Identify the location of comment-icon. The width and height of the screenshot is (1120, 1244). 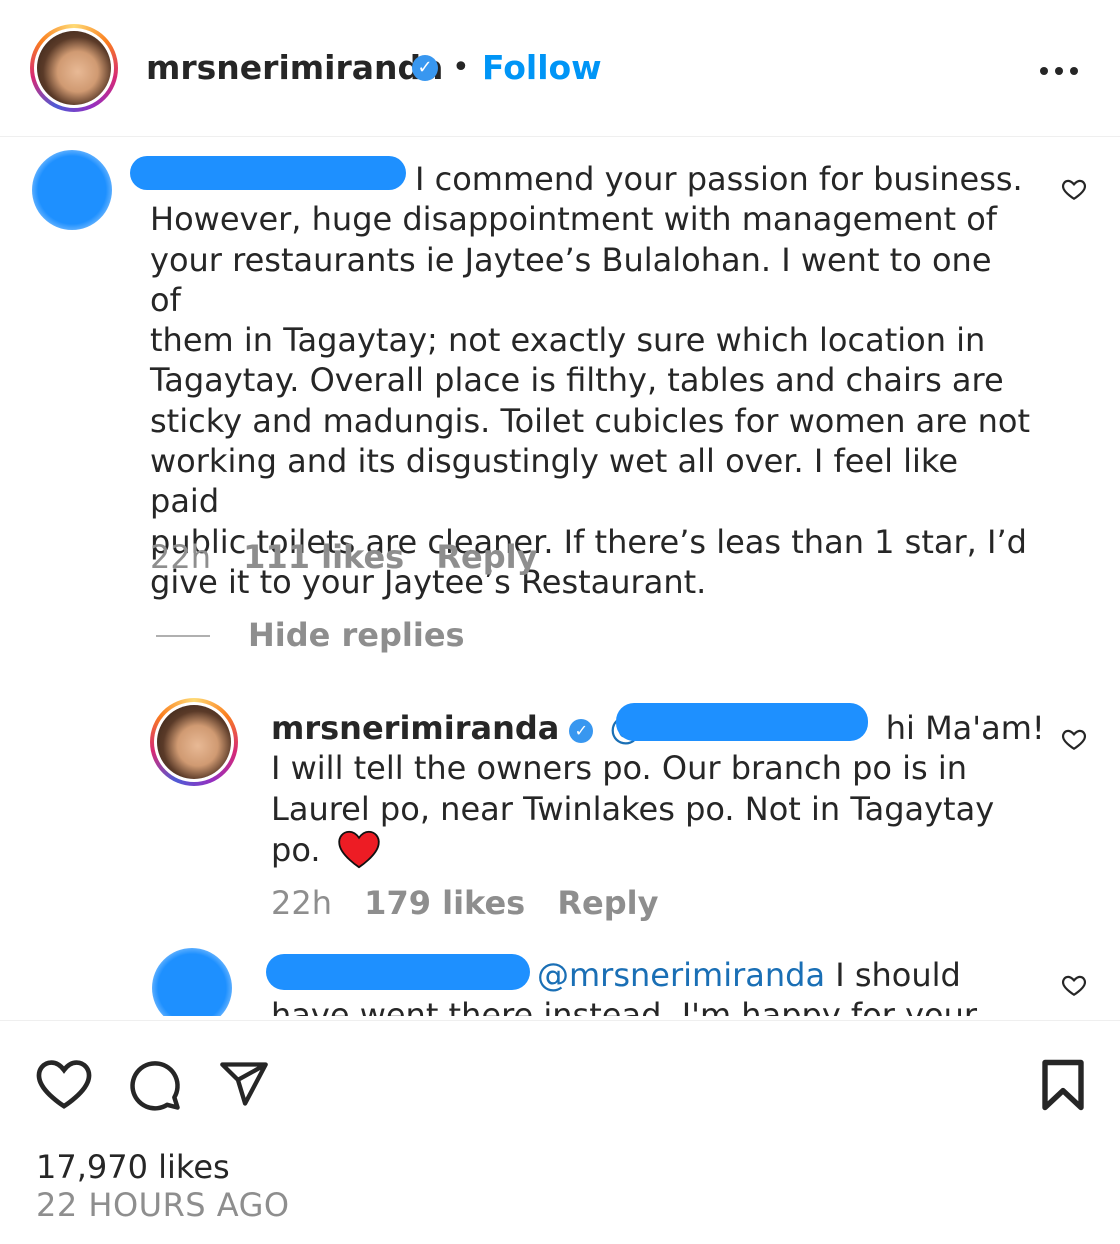
(155, 1087).